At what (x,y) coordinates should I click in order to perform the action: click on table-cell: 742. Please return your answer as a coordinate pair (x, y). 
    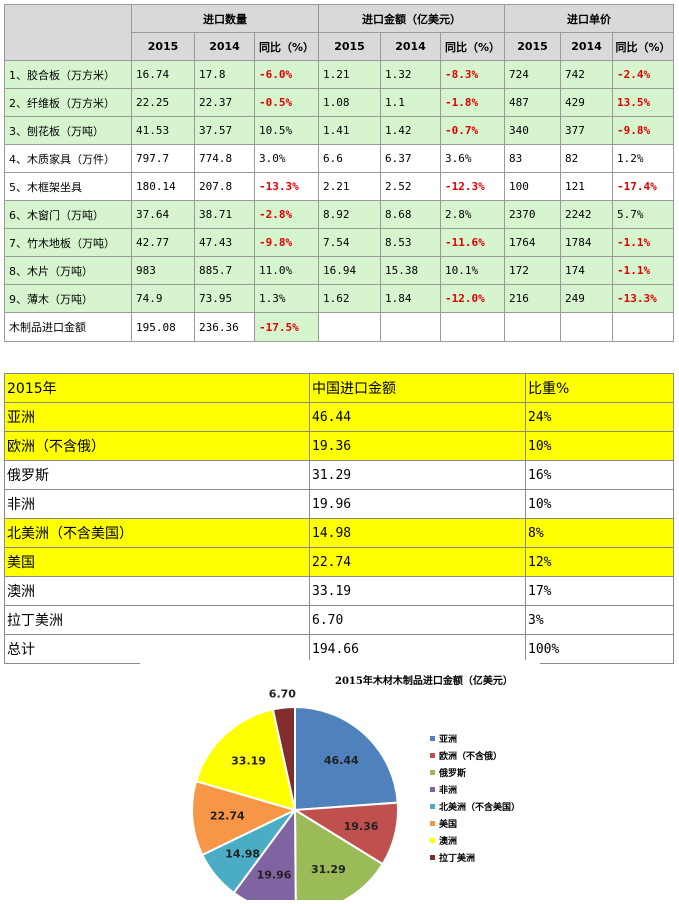
    Looking at the image, I should click on (587, 74).